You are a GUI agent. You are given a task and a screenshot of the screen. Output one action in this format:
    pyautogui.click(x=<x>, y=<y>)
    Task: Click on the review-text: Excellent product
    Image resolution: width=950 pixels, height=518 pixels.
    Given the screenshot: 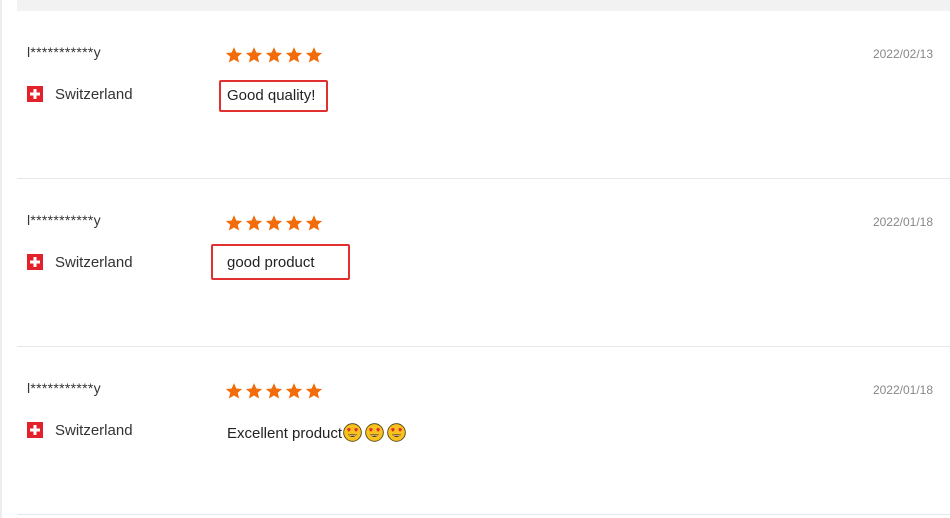 What is the action you would take?
    pyautogui.click(x=318, y=432)
    